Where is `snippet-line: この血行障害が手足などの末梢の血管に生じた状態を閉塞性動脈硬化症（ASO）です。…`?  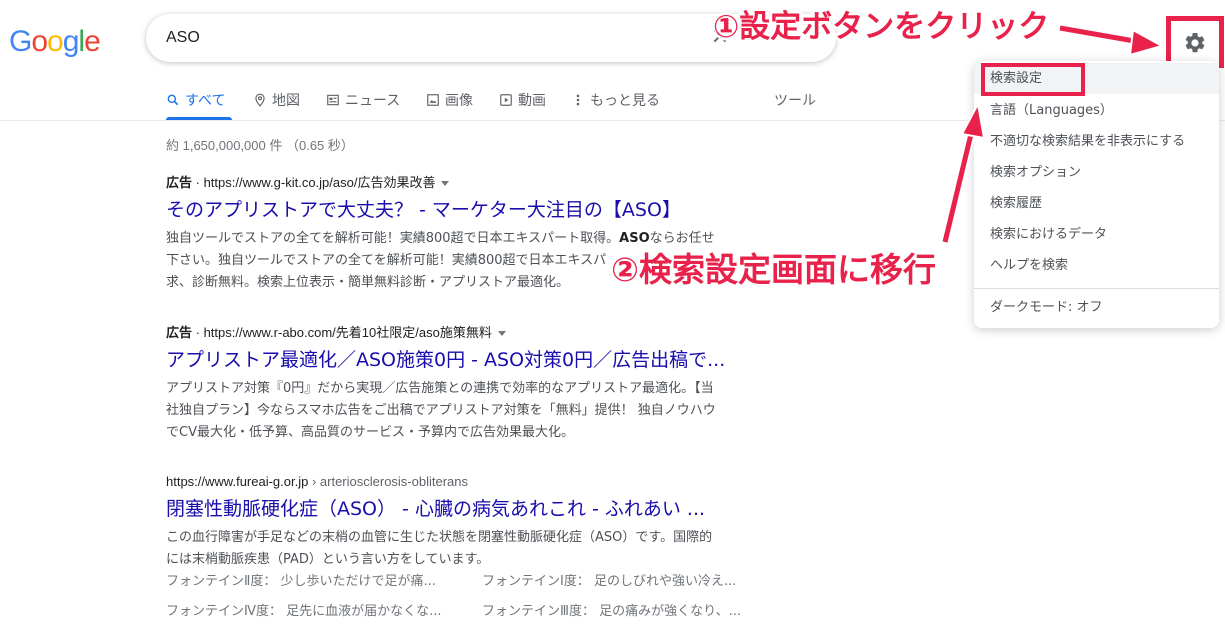 snippet-line: この血行障害が手足などの末梢の血管に生じた状態を閉塞性動脈硬化症（ASO）です。… is located at coordinates (439, 537).